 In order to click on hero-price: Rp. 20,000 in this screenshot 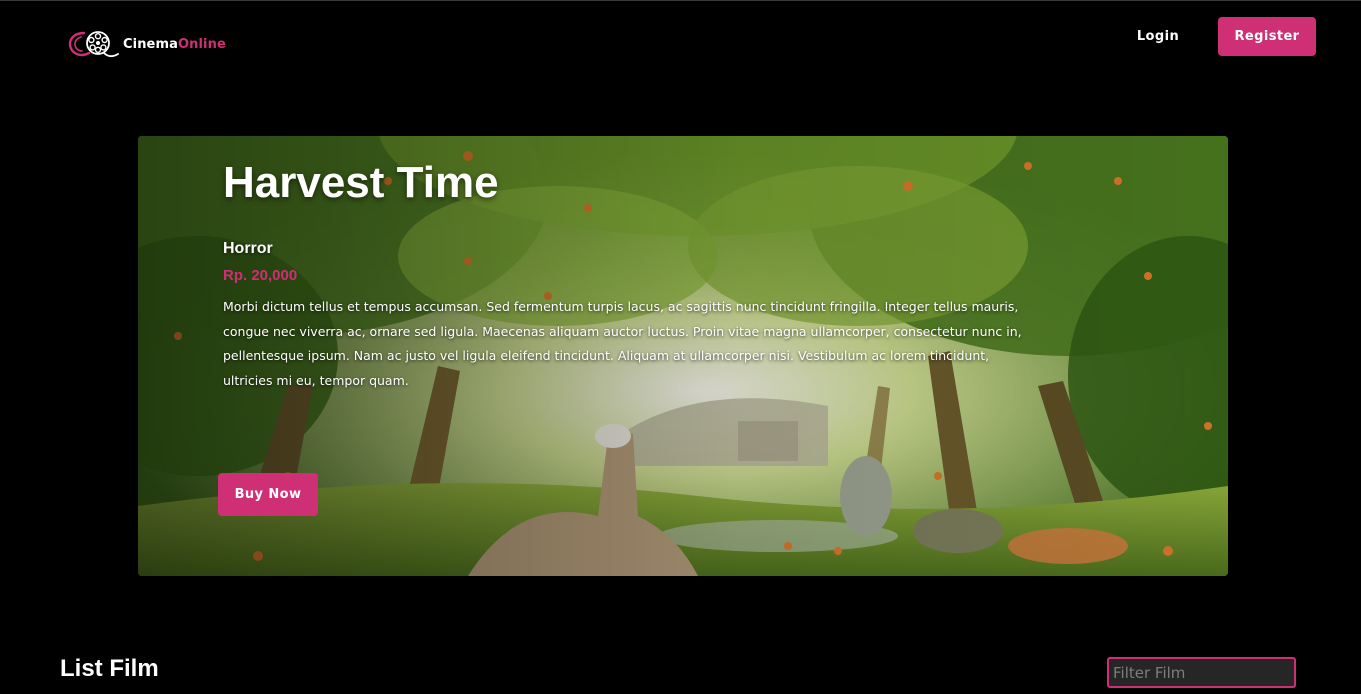, I will do `click(260, 275)`.